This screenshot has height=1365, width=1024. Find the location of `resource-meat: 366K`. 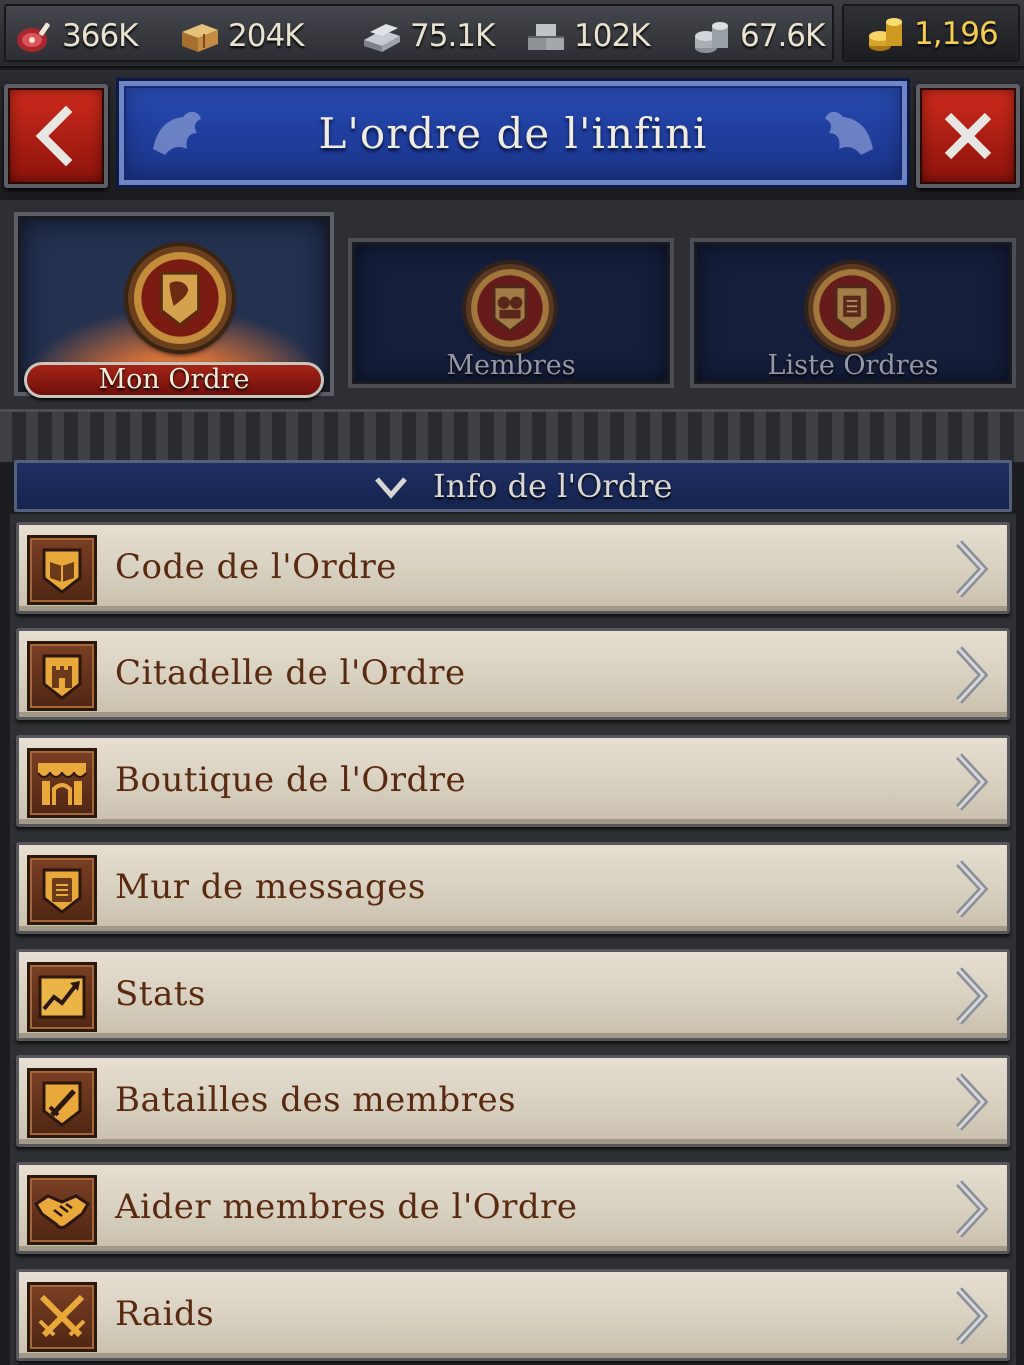

resource-meat: 366K is located at coordinates (75, 36).